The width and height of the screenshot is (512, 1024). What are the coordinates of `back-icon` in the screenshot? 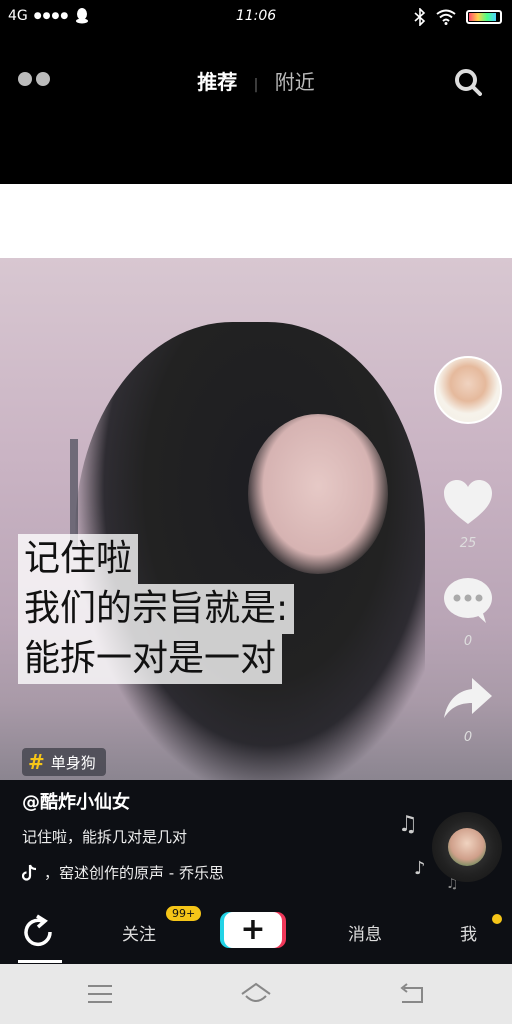 It's located at (412, 994).